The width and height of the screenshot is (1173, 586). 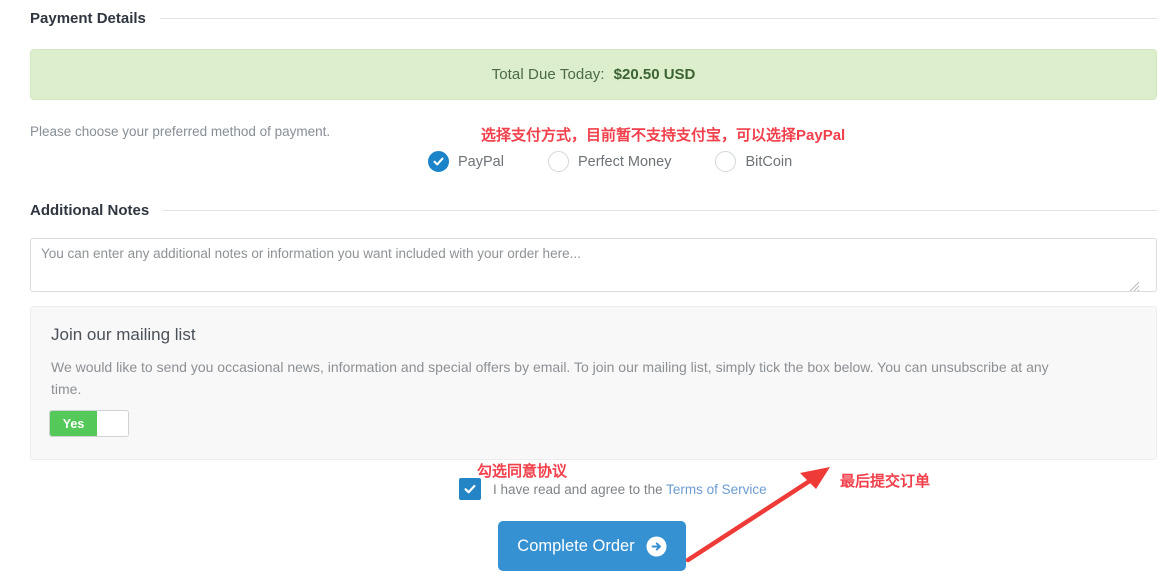 I want to click on radio-option-paypal: PayPal, so click(x=466, y=161).